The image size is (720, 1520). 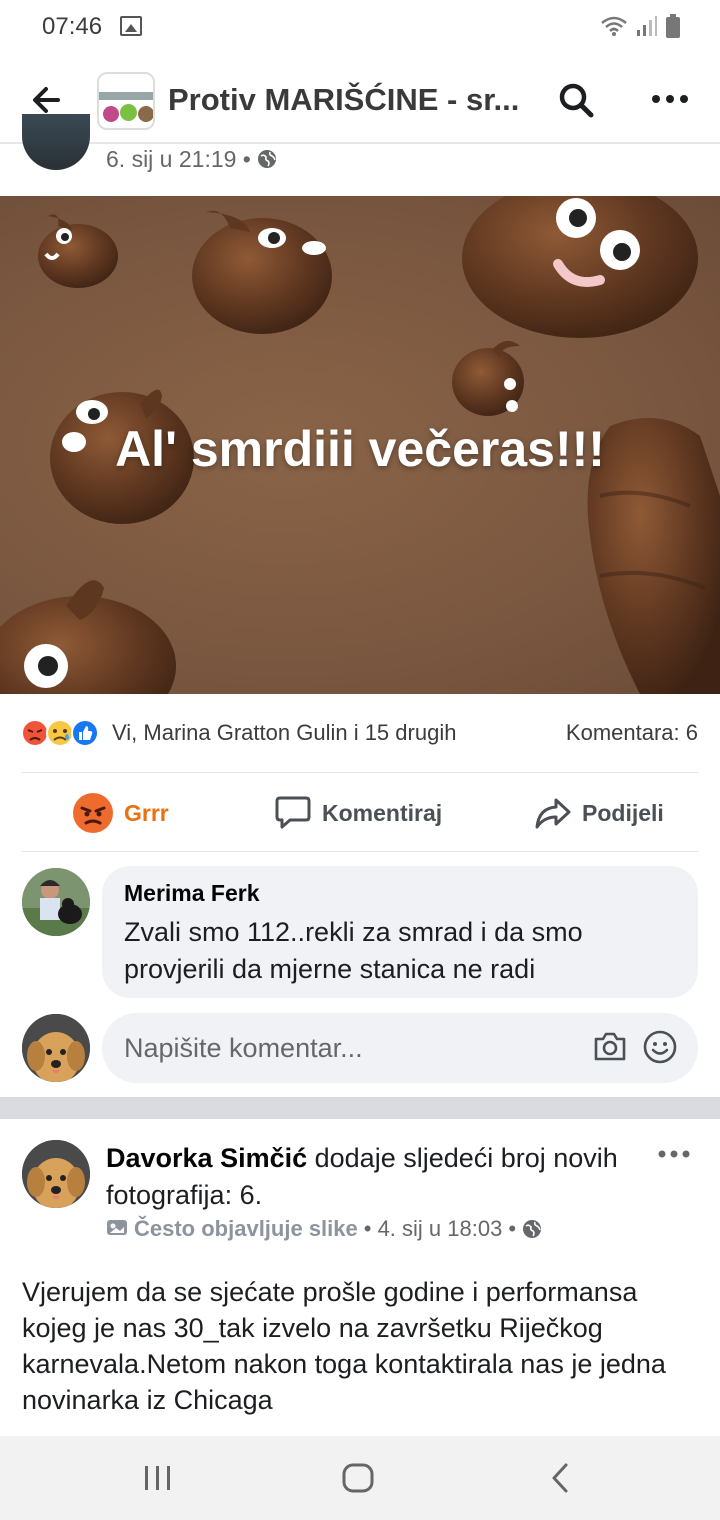 I want to click on comment-button: Komentiraj, so click(x=358, y=813).